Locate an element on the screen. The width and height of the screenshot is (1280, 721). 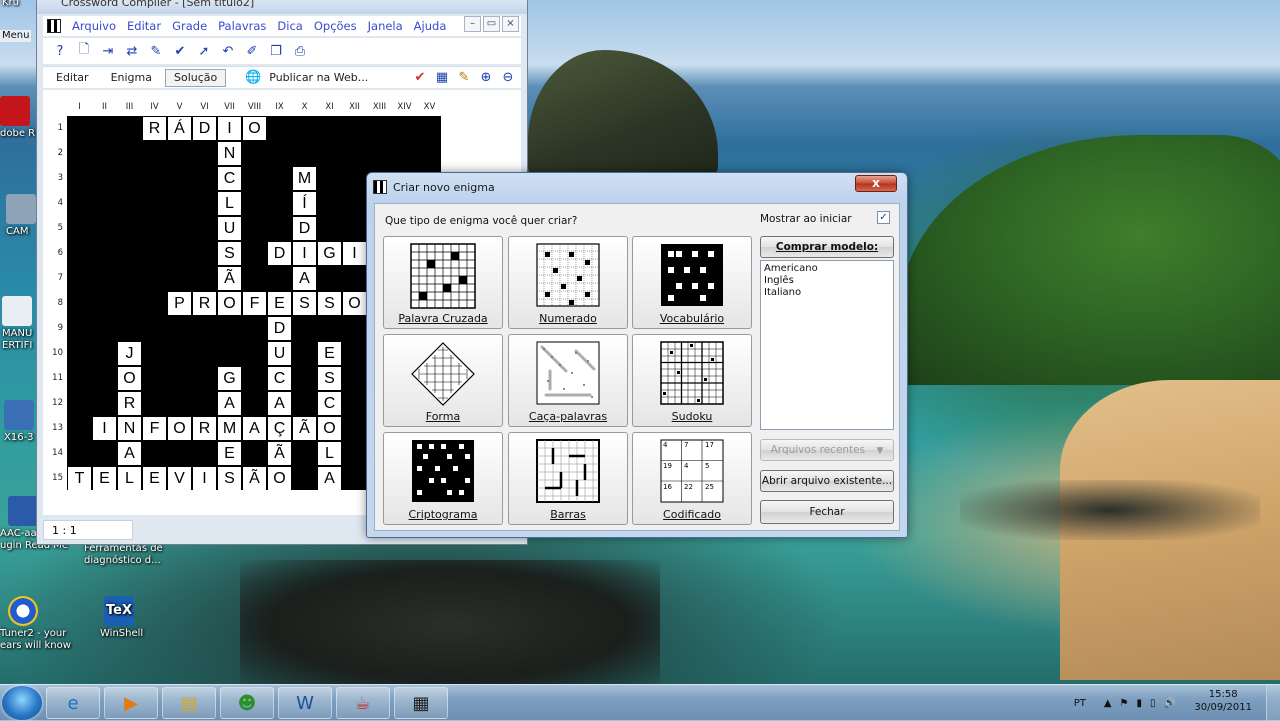
show-desktop-button is located at coordinates (1273, 703).